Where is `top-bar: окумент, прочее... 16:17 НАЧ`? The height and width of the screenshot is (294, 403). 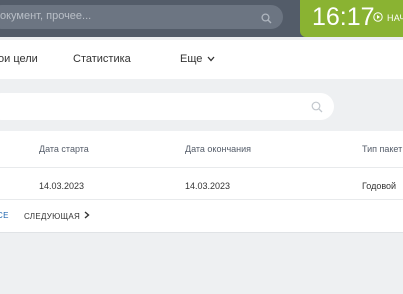 top-bar: окумент, прочее... 16:17 НАЧ is located at coordinates (201, 18).